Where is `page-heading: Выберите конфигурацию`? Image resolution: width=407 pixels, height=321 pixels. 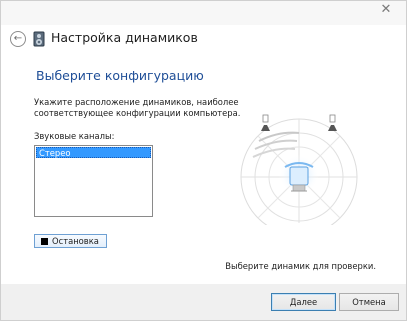
page-heading: Выберите конфигурацию is located at coordinates (120, 75).